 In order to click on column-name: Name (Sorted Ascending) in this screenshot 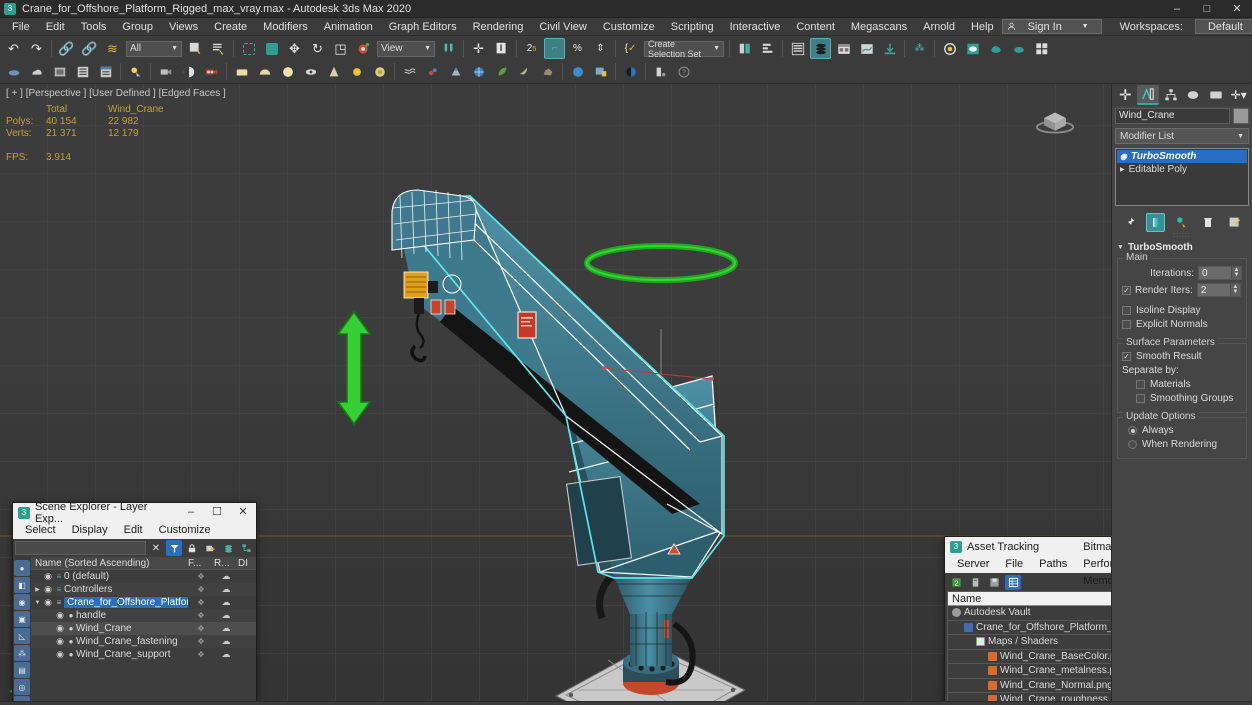, I will do `click(111, 563)`.